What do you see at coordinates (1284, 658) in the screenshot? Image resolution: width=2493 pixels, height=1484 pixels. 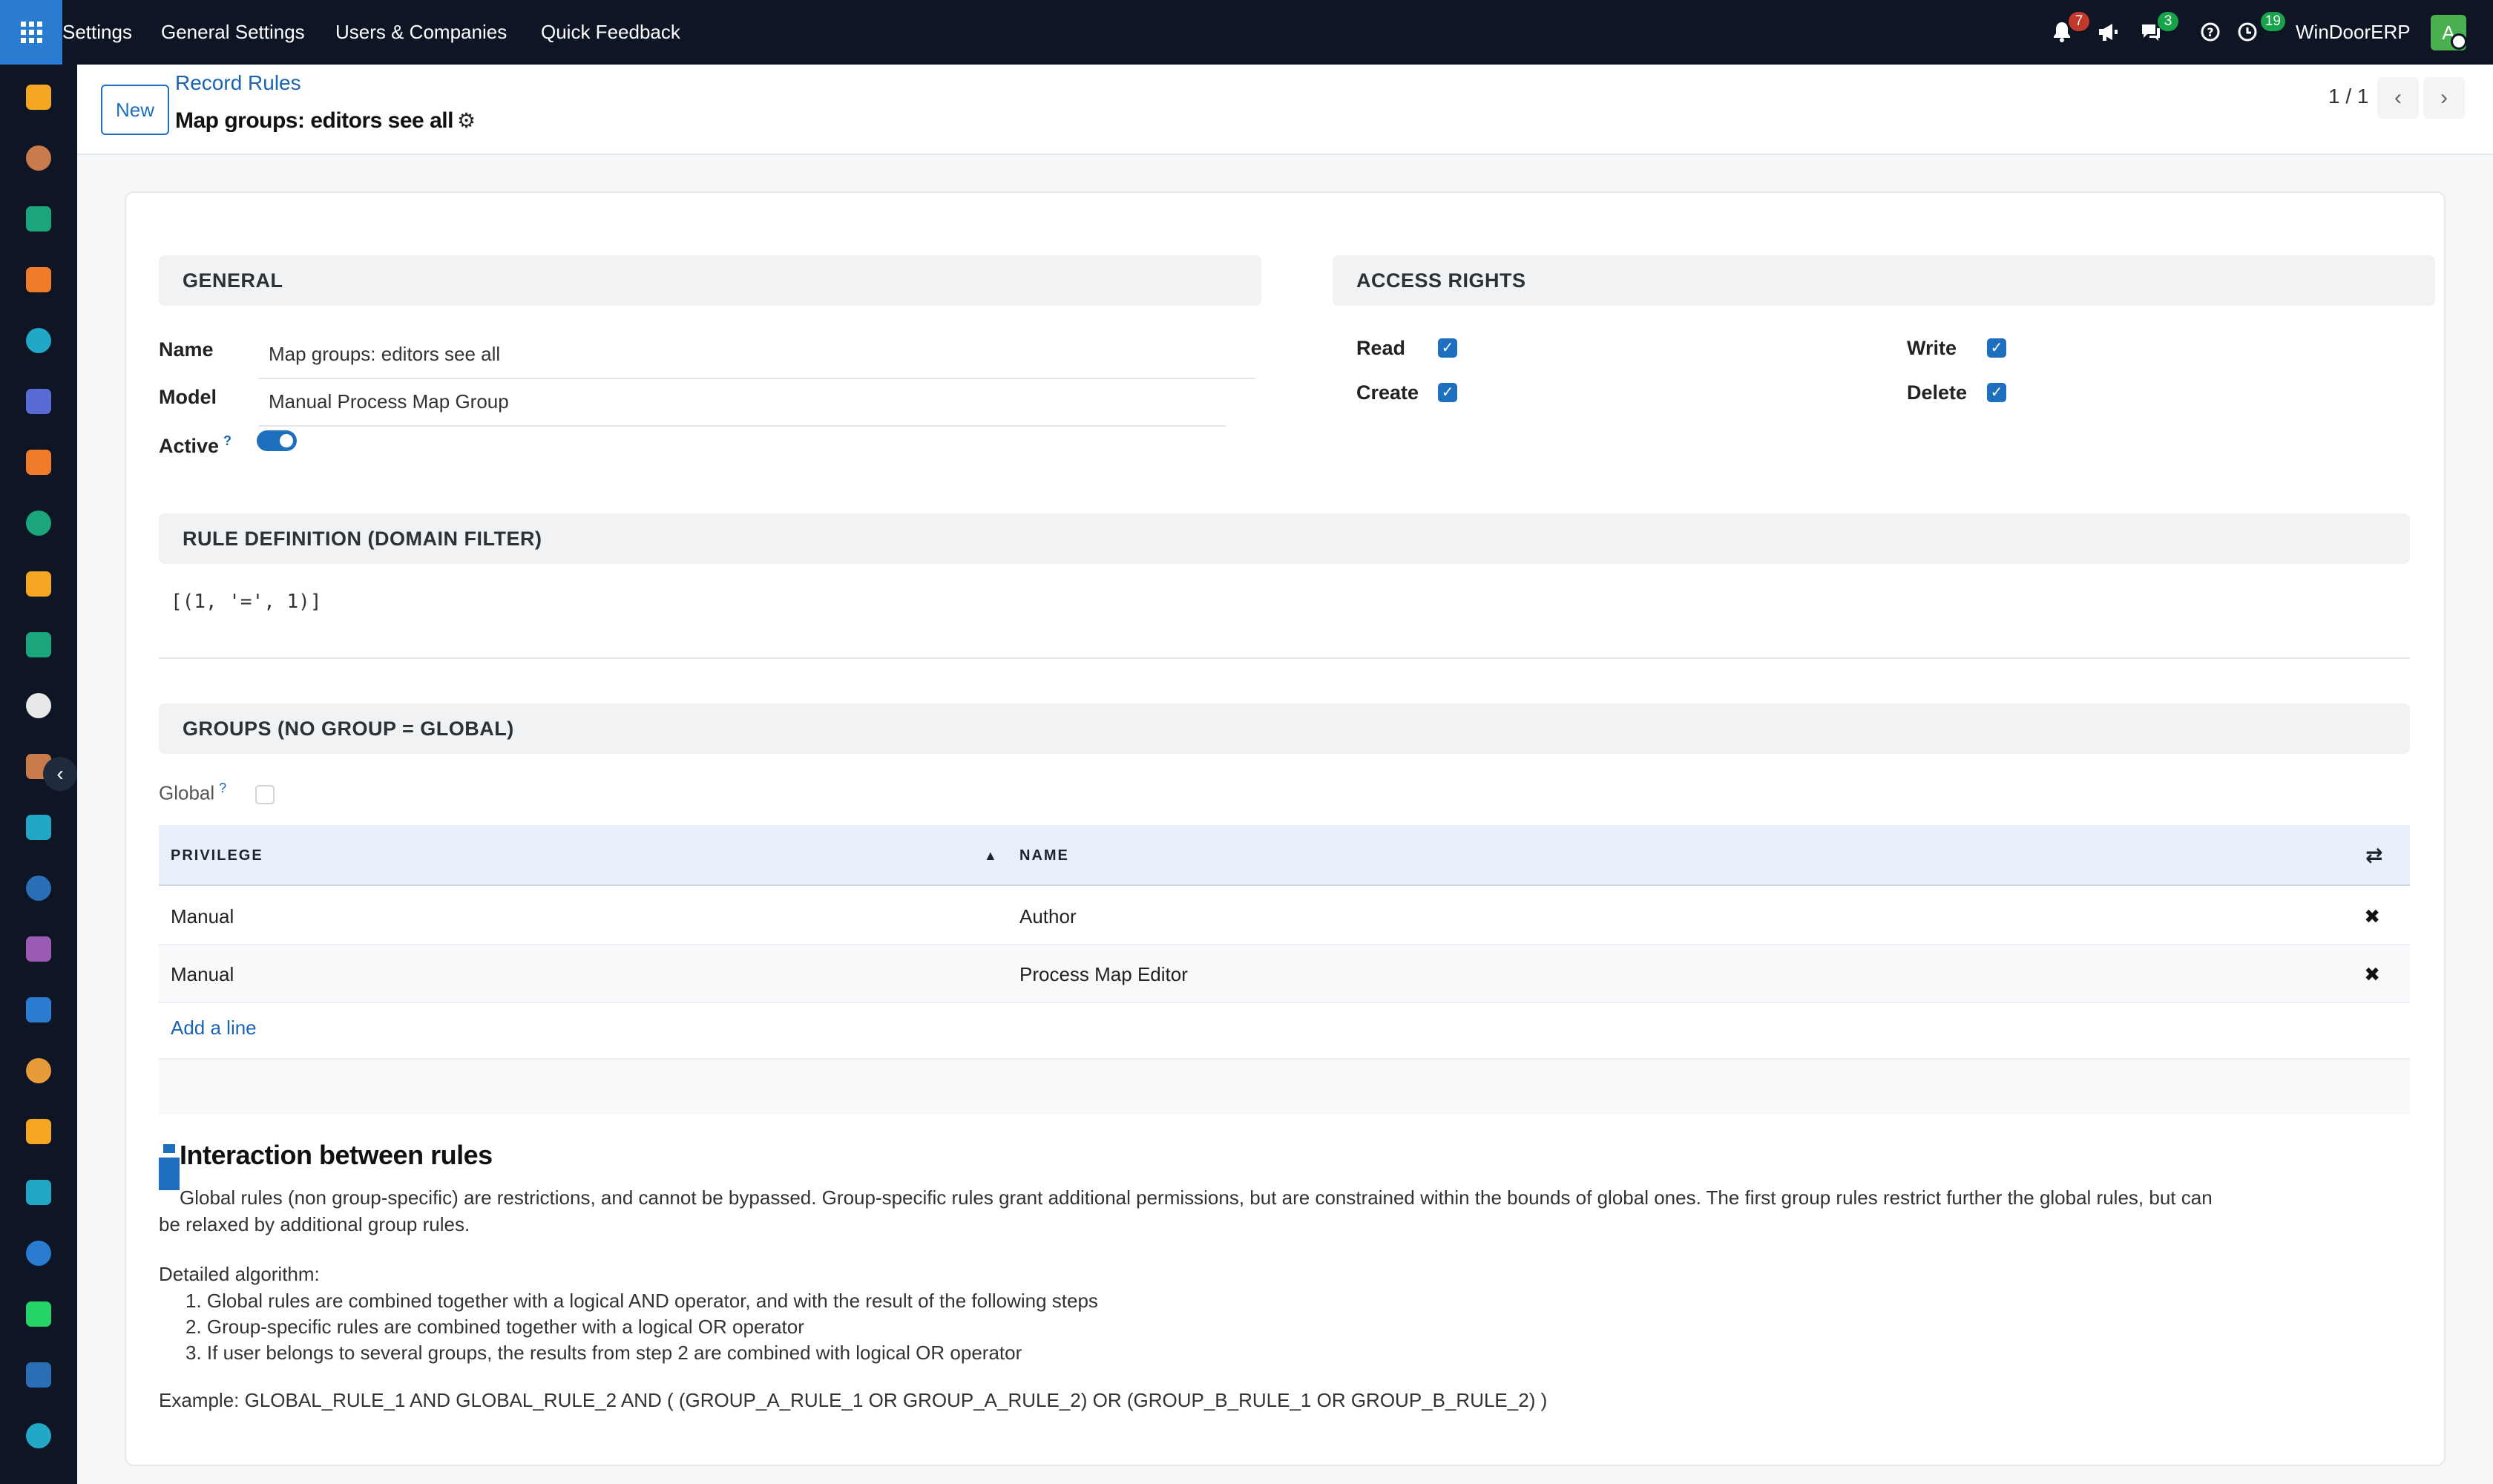 I see `domain-divider` at bounding box center [1284, 658].